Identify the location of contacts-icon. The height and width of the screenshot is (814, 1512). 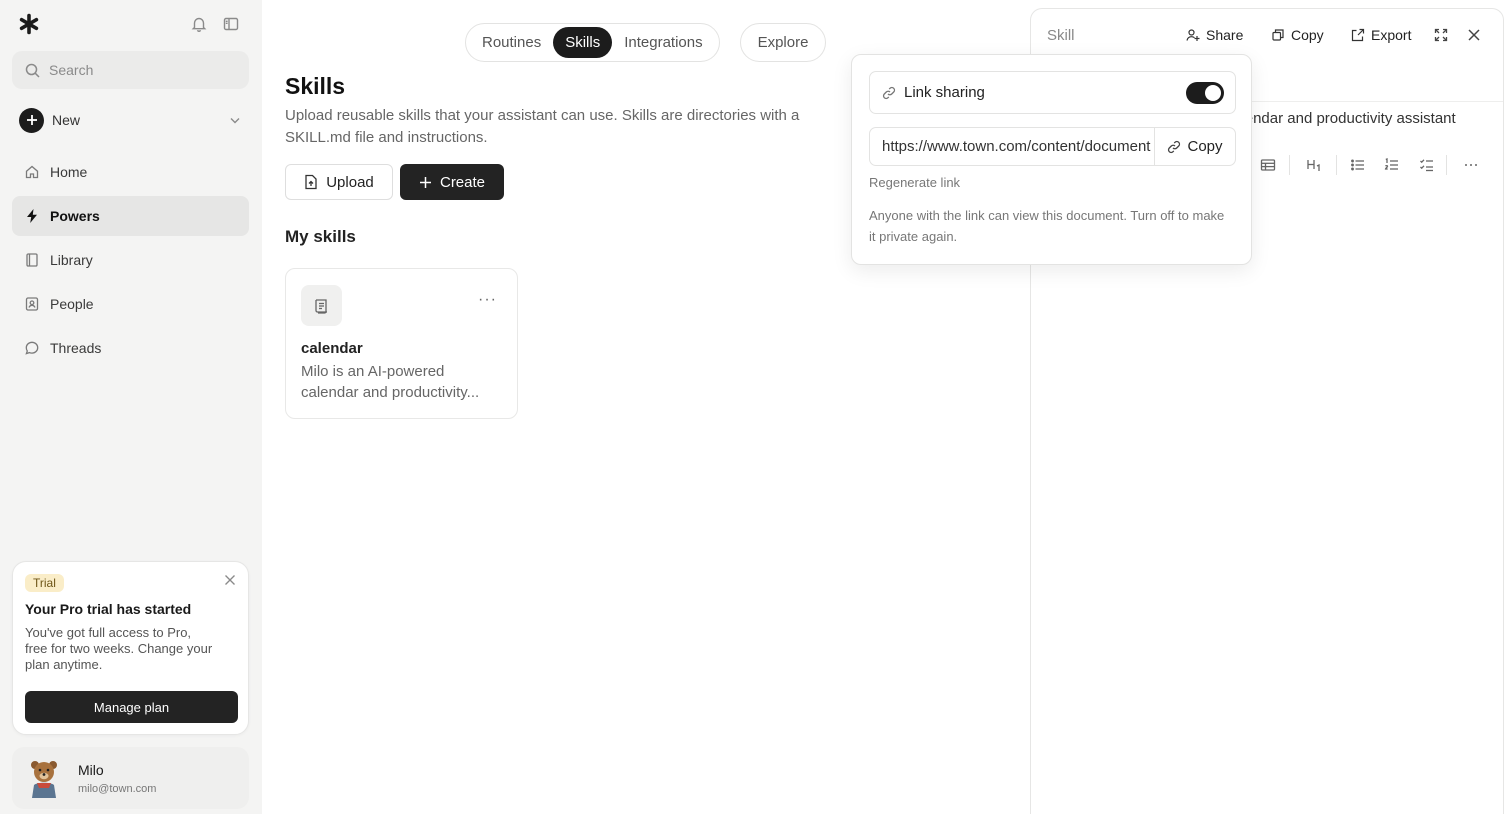
(32, 304).